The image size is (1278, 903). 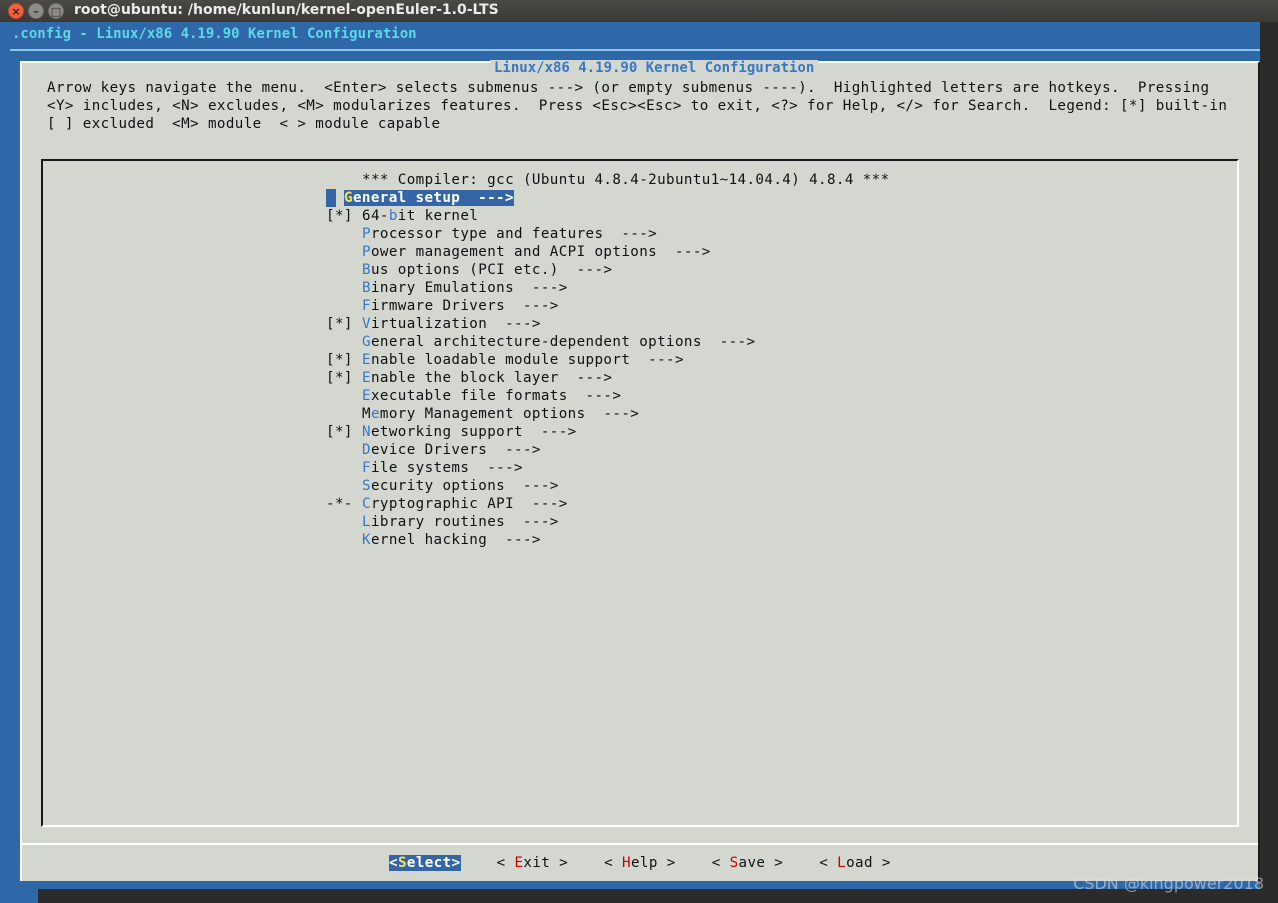 What do you see at coordinates (654, 68) in the screenshot?
I see `dialog-title: Linux/x86 4.19.90 Kernel Configuration` at bounding box center [654, 68].